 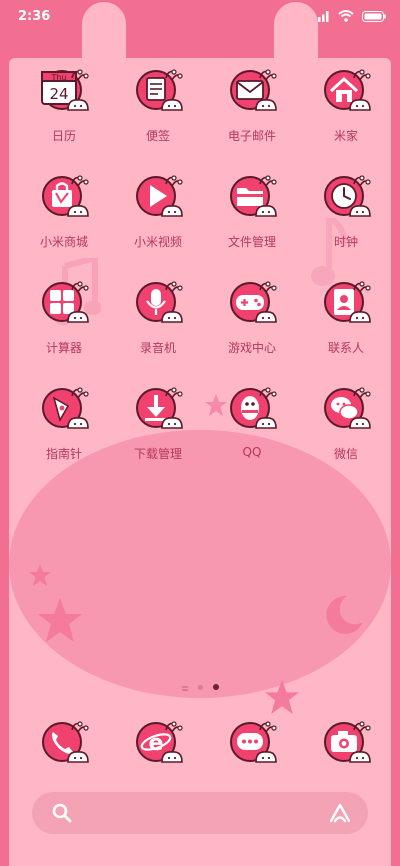 I want to click on browser-icon: e, so click(x=158, y=744).